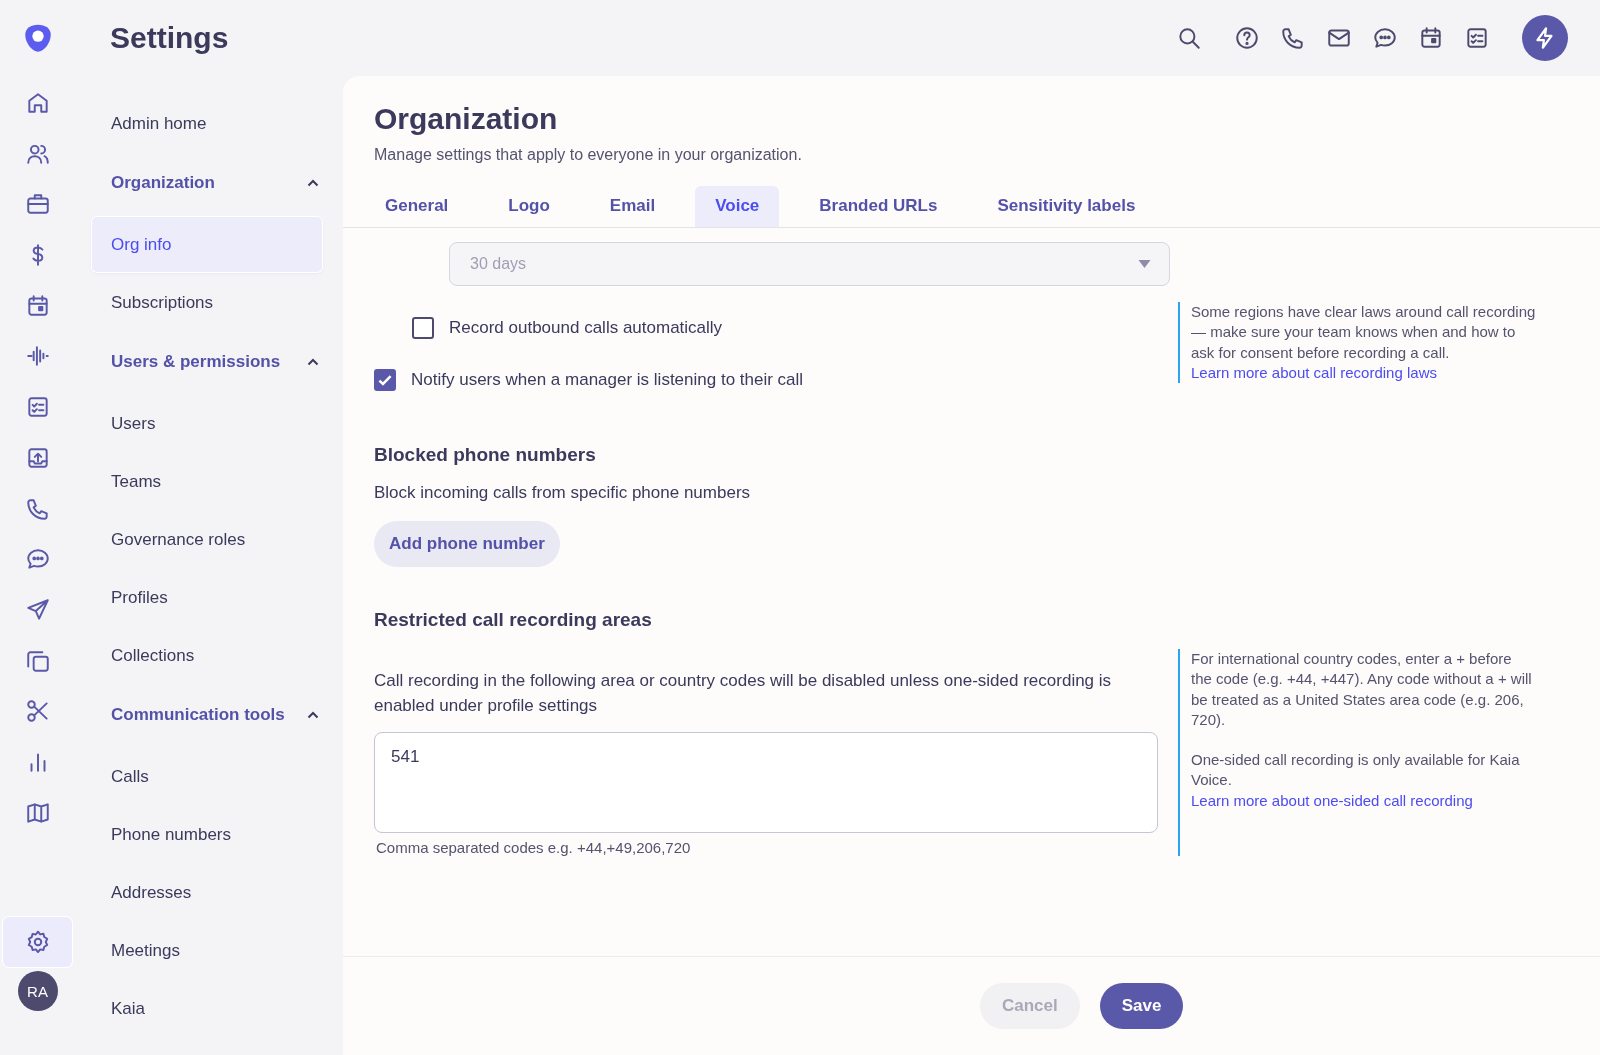 The width and height of the screenshot is (1600, 1055). I want to click on page-title: Organization, so click(466, 119).